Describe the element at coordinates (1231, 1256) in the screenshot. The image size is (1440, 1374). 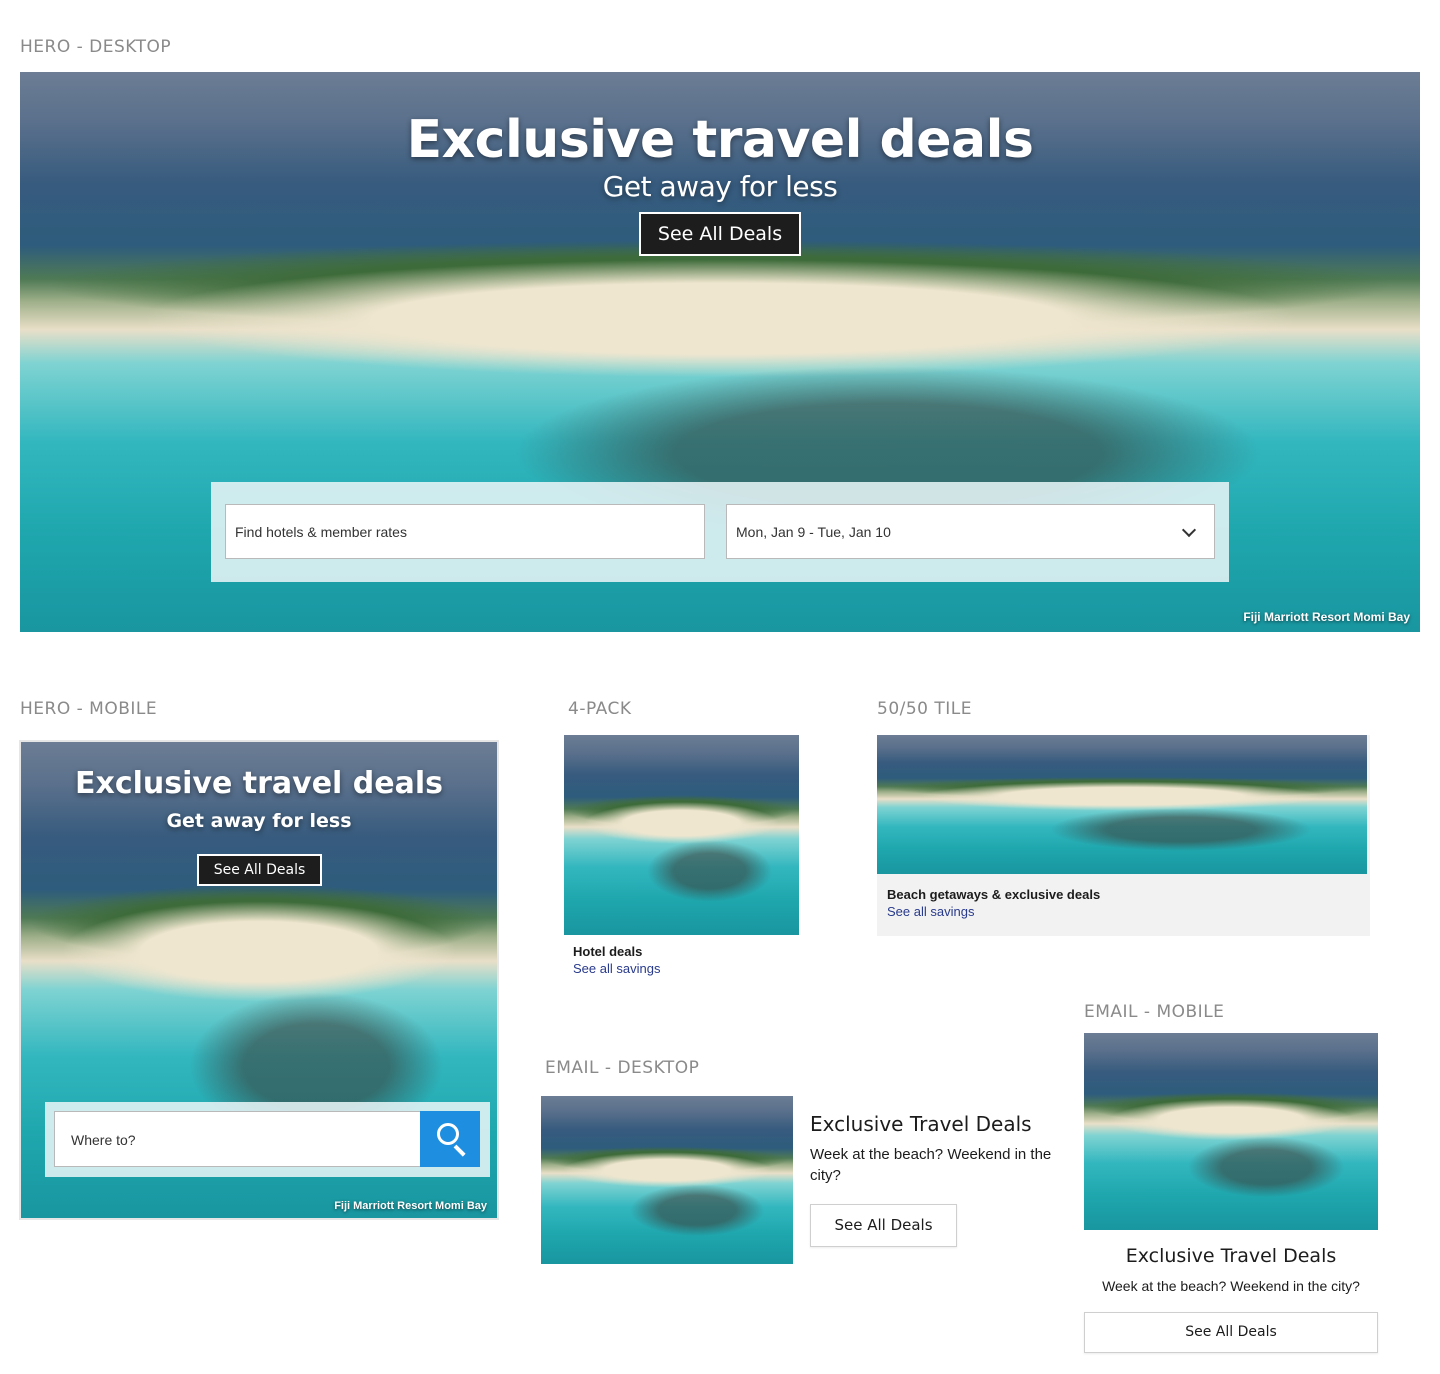
I see `email-mobile-title: Exclusive Travel Deals` at that location.